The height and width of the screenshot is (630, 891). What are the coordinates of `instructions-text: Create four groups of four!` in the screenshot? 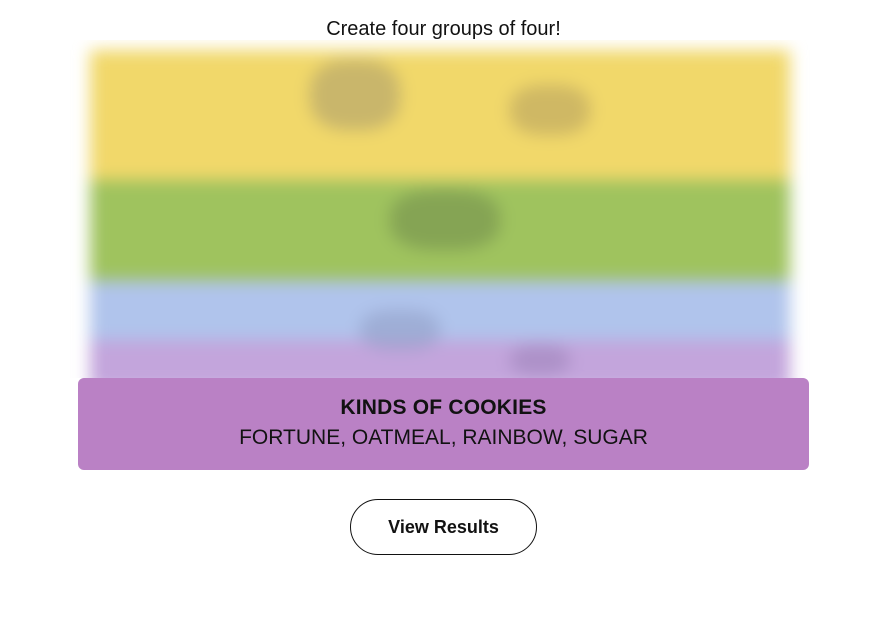 It's located at (443, 29).